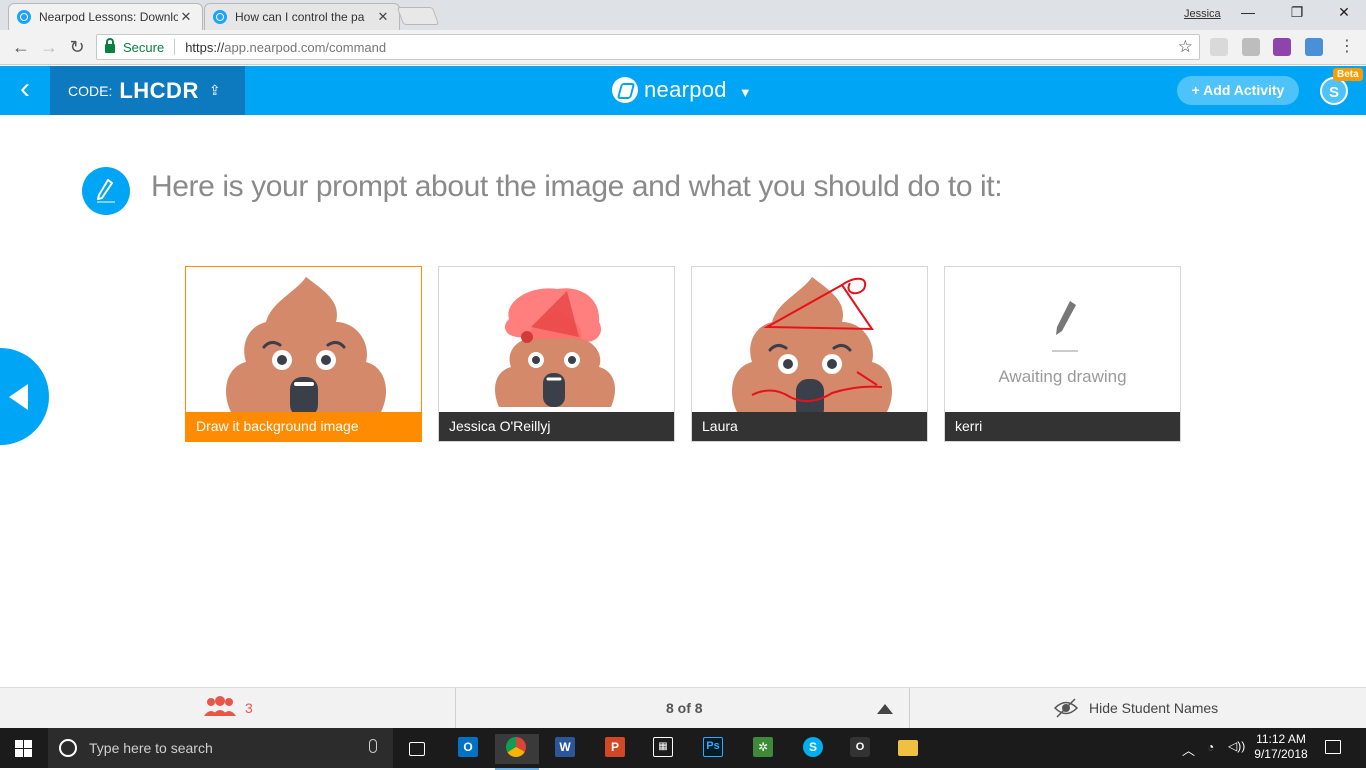  Describe the element at coordinates (1248, 14) in the screenshot. I see `minimize-icon: —` at that location.